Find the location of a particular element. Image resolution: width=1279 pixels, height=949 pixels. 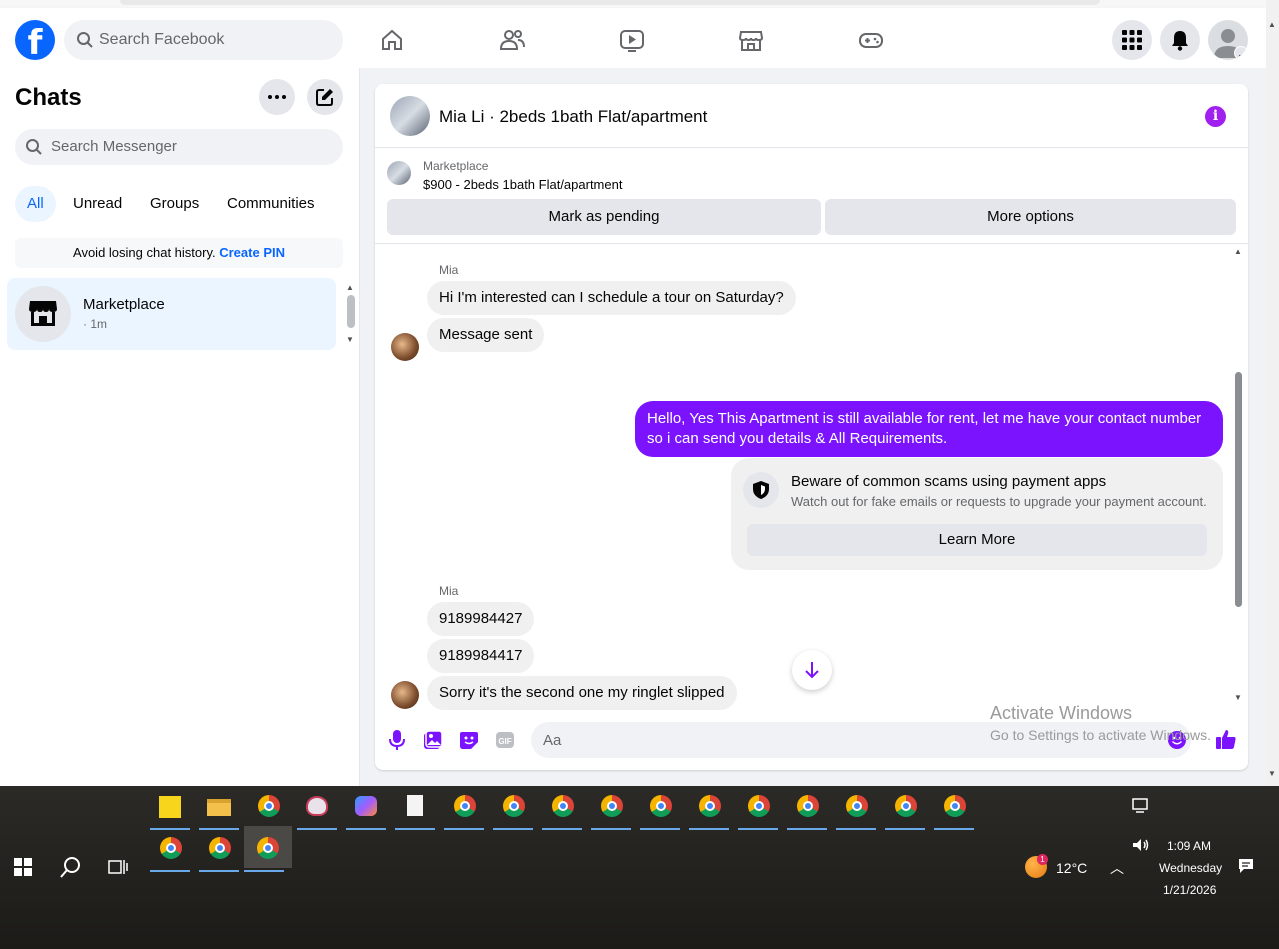

video-icon is located at coordinates (632, 40).